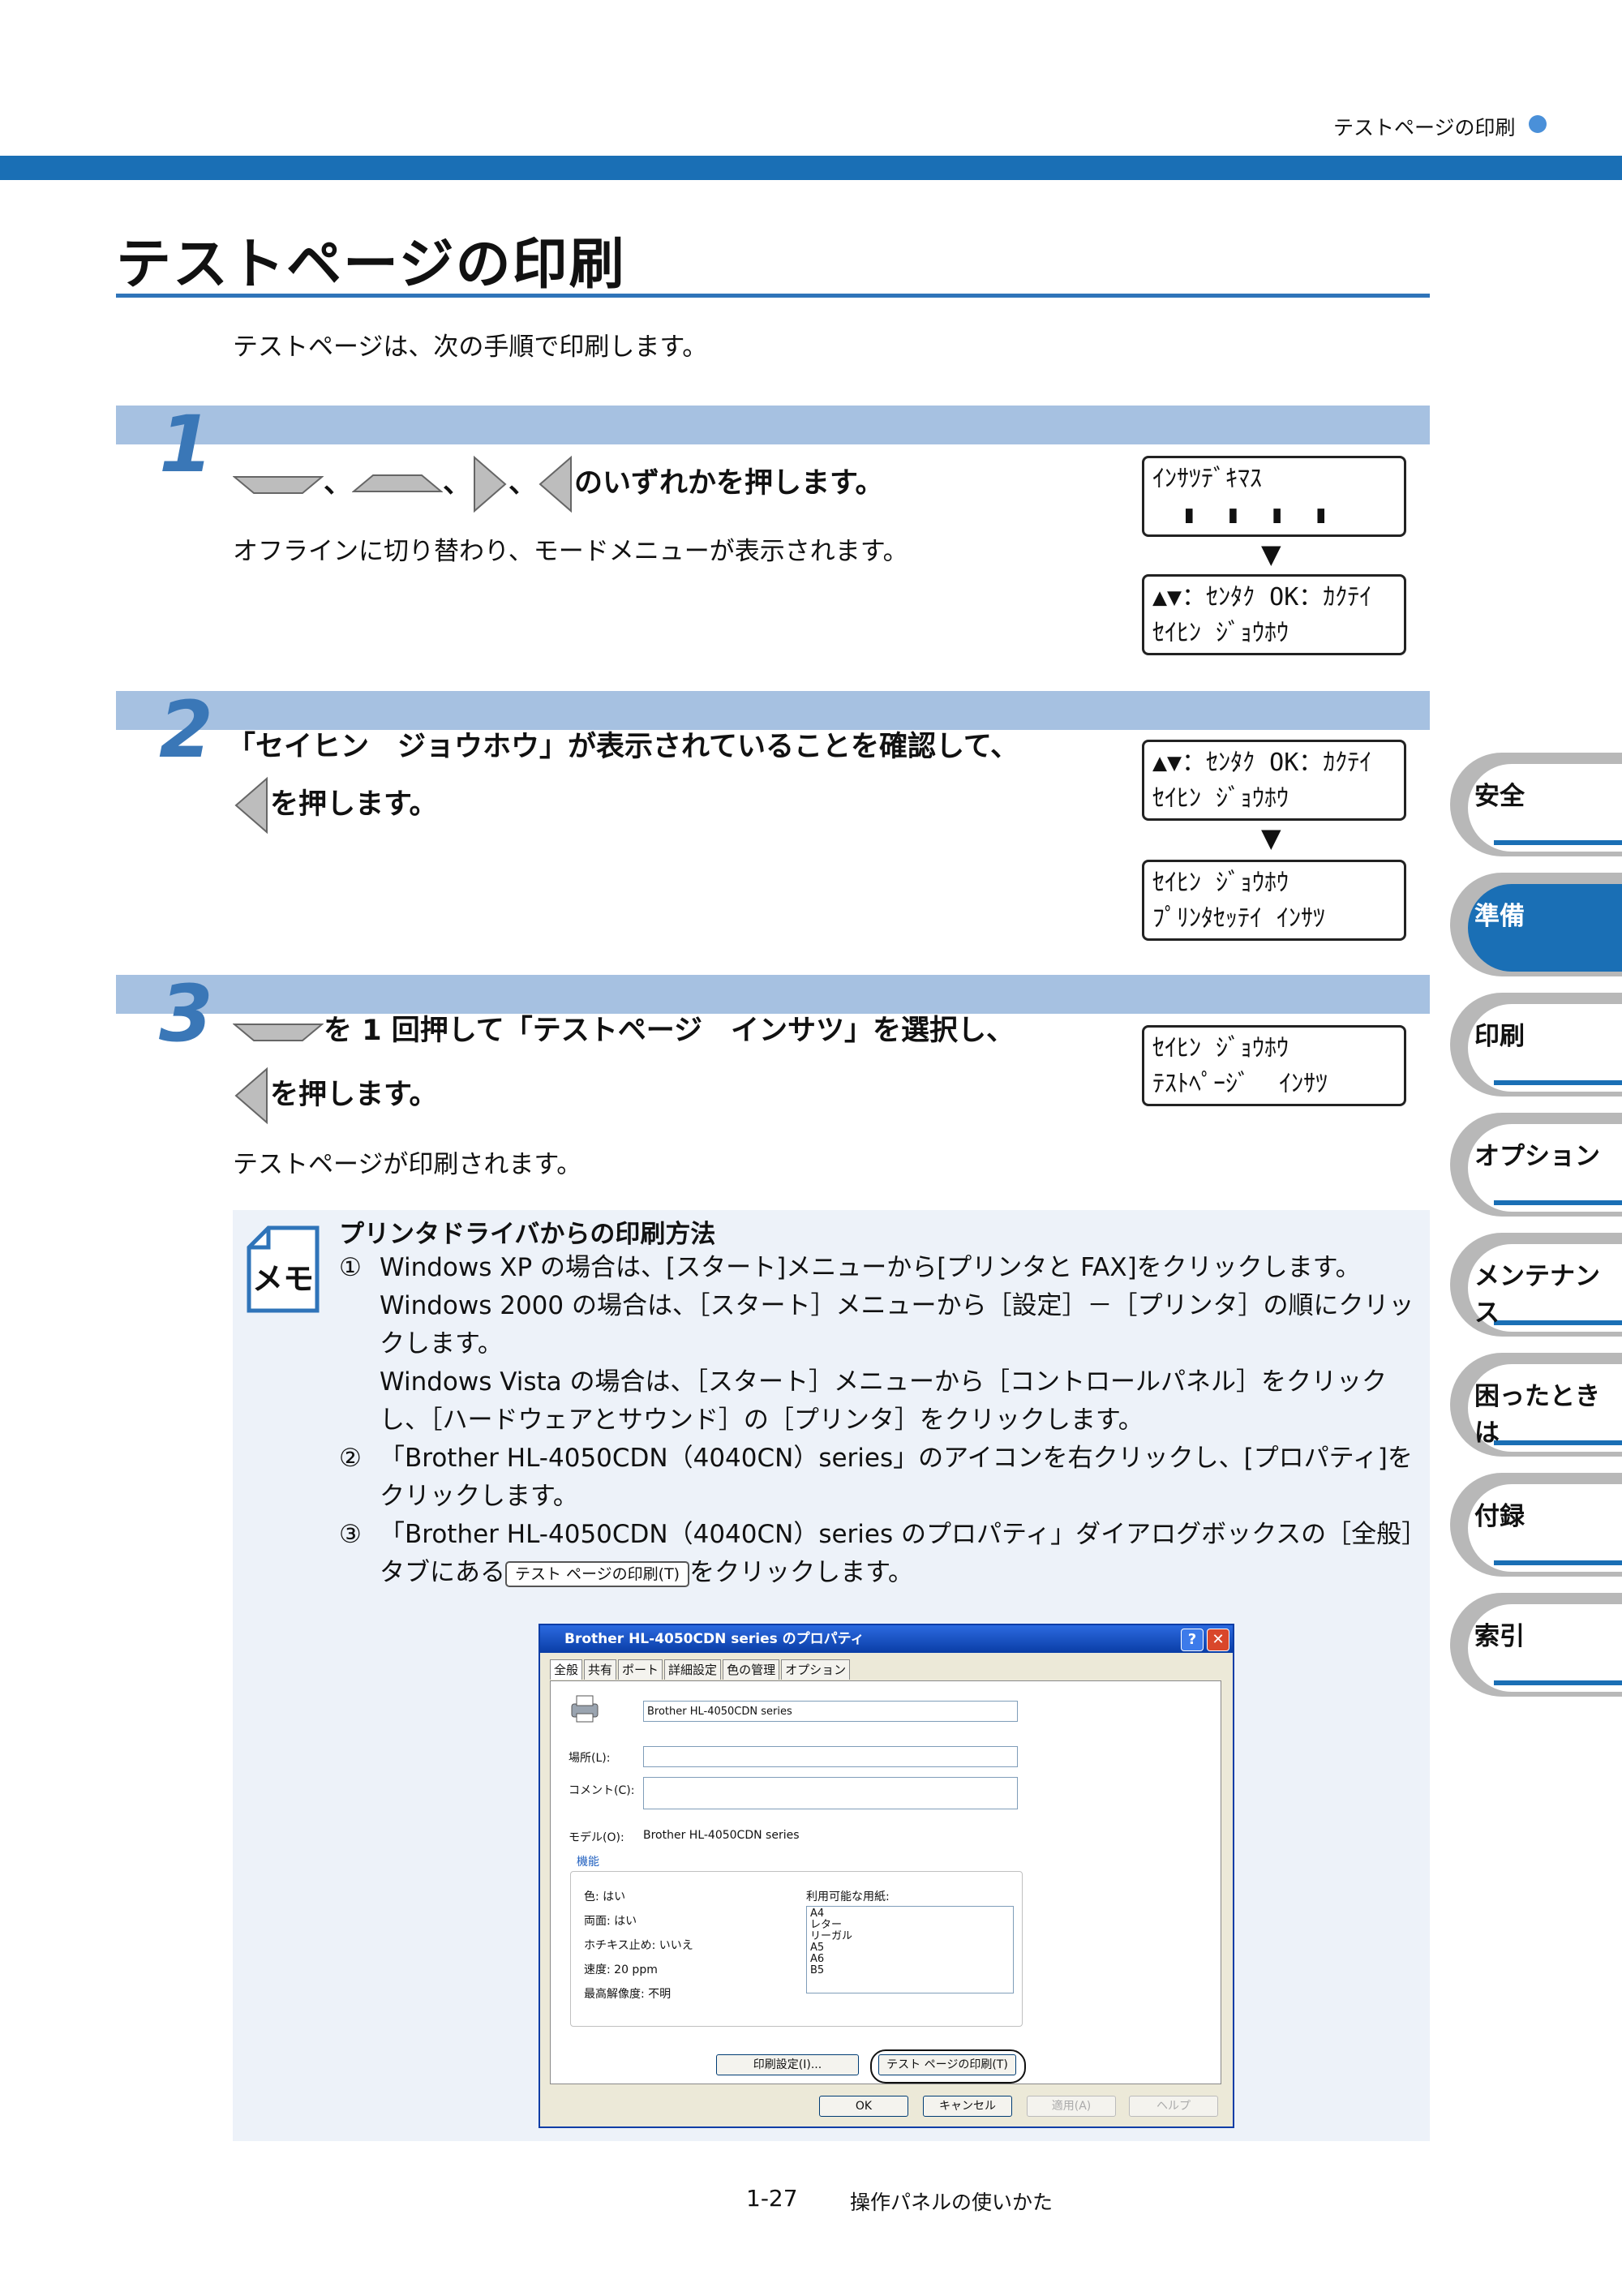  Describe the element at coordinates (1538, 124) in the screenshot. I see `header-dot-icon` at that location.